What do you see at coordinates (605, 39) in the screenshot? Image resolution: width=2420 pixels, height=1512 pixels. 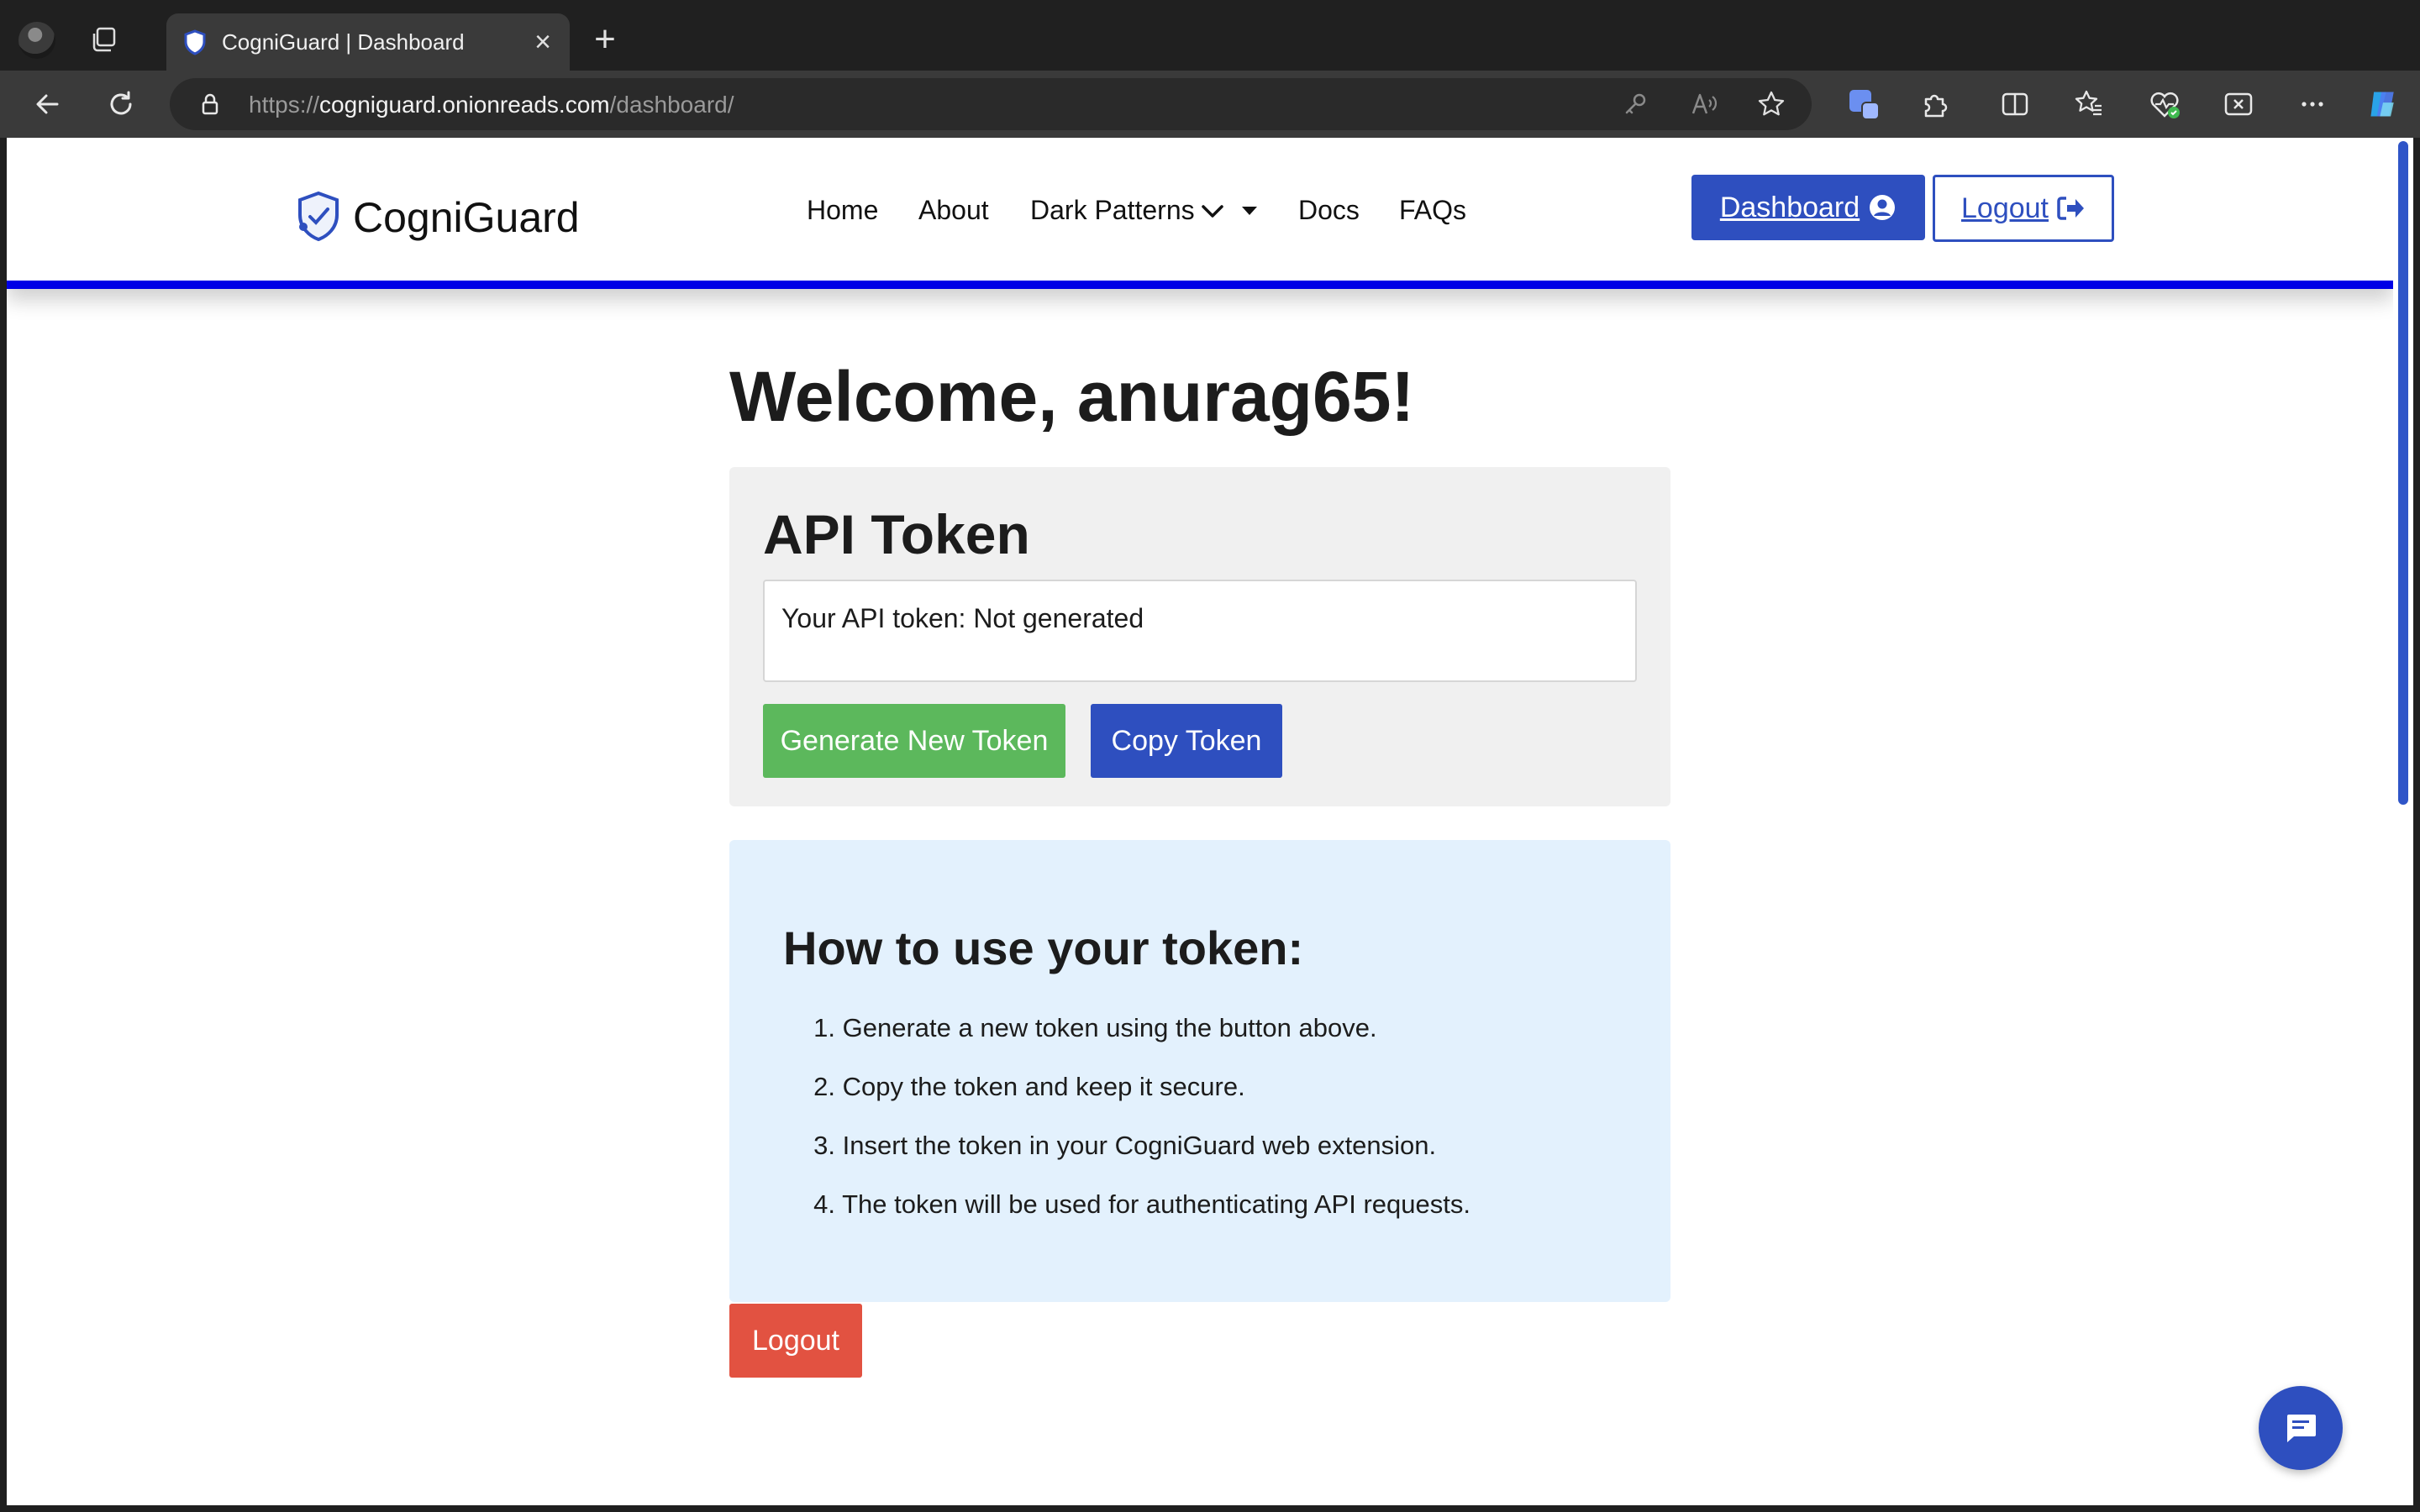 I see `new-tab-icon: +` at bounding box center [605, 39].